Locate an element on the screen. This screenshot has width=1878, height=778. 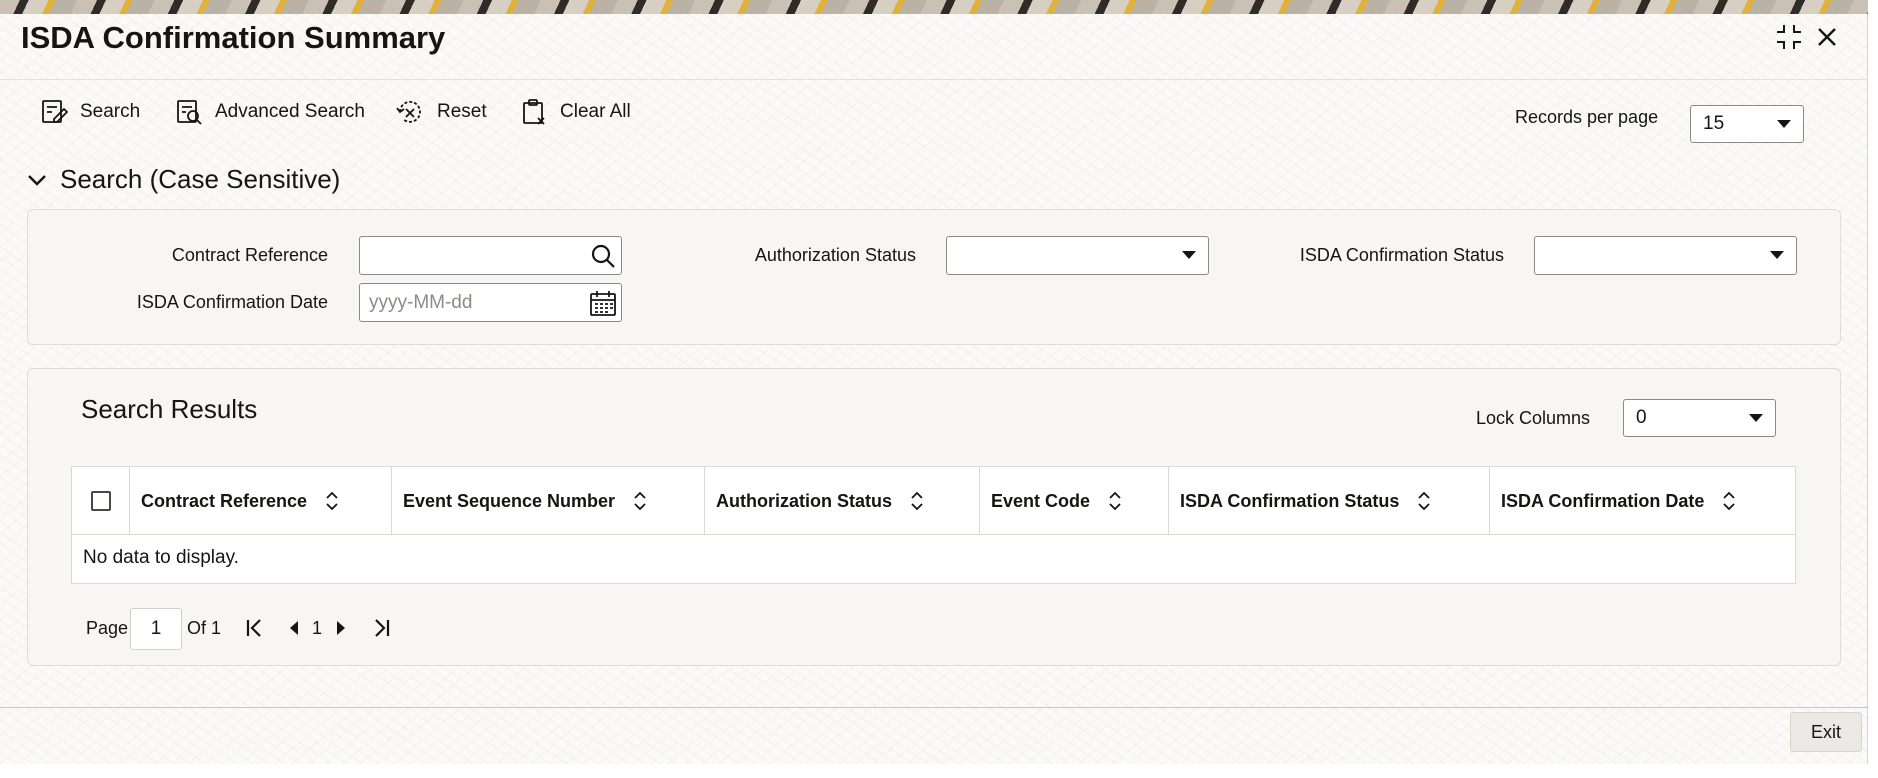
records-per-page-value: 15 is located at coordinates (1714, 123).